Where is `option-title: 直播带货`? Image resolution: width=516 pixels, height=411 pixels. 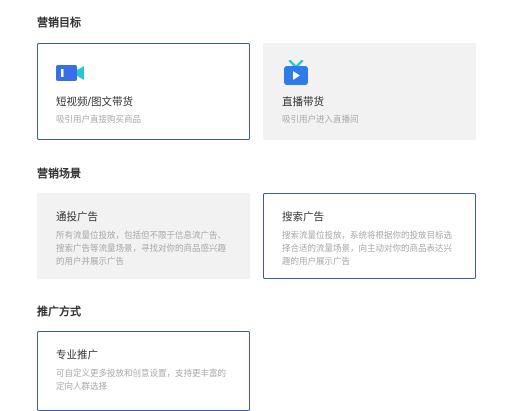
option-title: 直播带货 is located at coordinates (303, 102).